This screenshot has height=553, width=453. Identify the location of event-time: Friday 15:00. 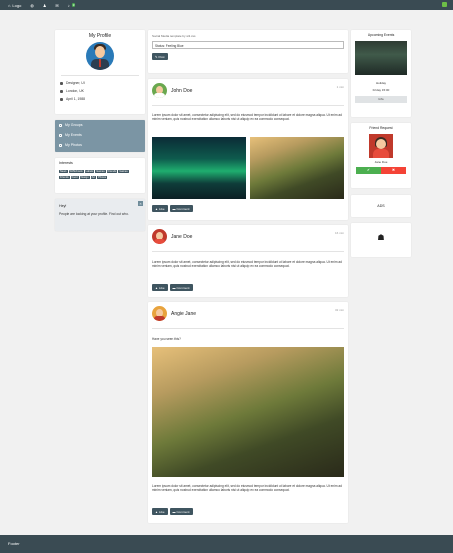
(381, 90).